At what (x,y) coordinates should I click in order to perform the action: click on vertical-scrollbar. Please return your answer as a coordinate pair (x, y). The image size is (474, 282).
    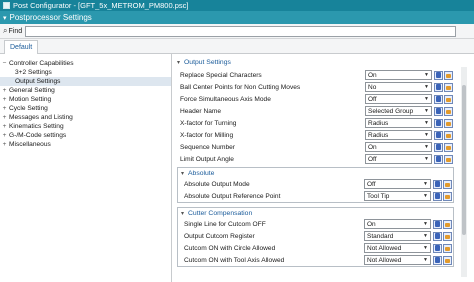
    Looking at the image, I should click on (464, 172).